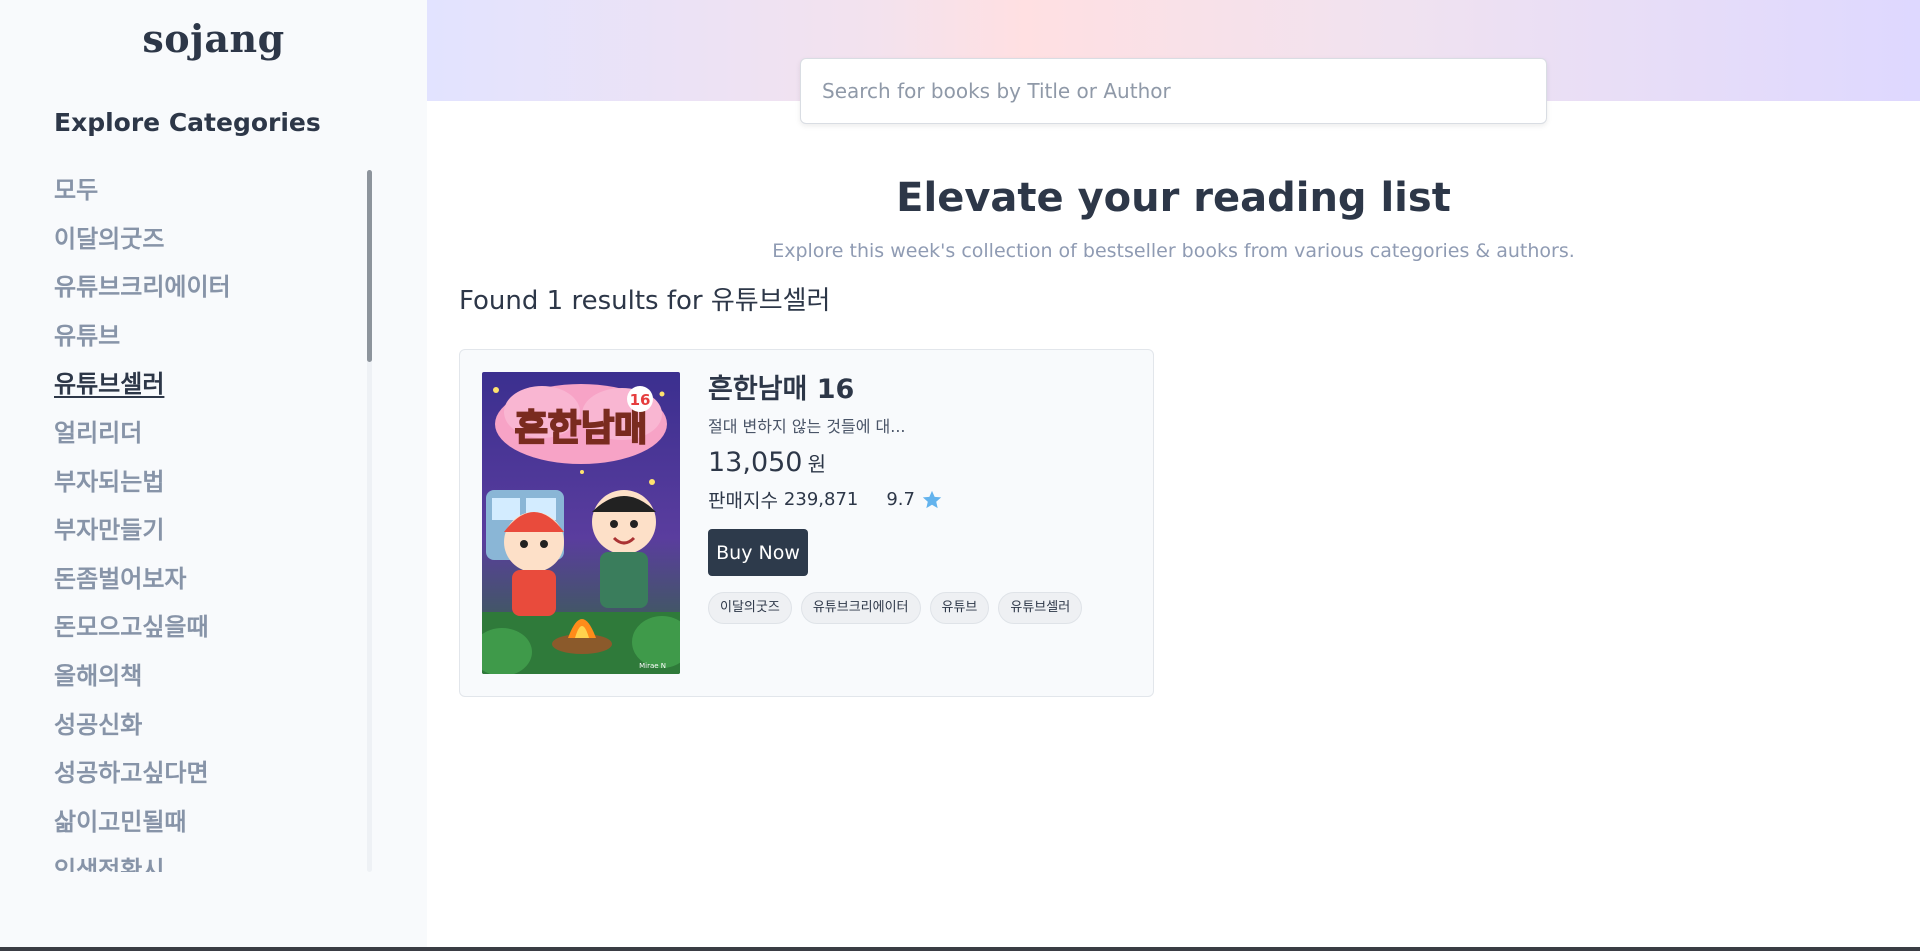 This screenshot has width=1920, height=951. What do you see at coordinates (1173, 198) in the screenshot?
I see `page-headline: Elevate your reading list` at bounding box center [1173, 198].